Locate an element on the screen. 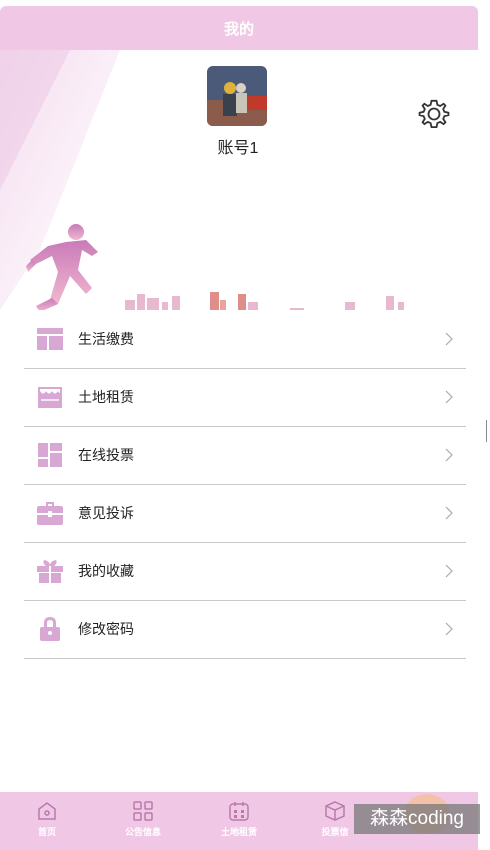 This screenshot has height=850, width=490. nav-item-announcements: 公告信息 is located at coordinates (143, 821).